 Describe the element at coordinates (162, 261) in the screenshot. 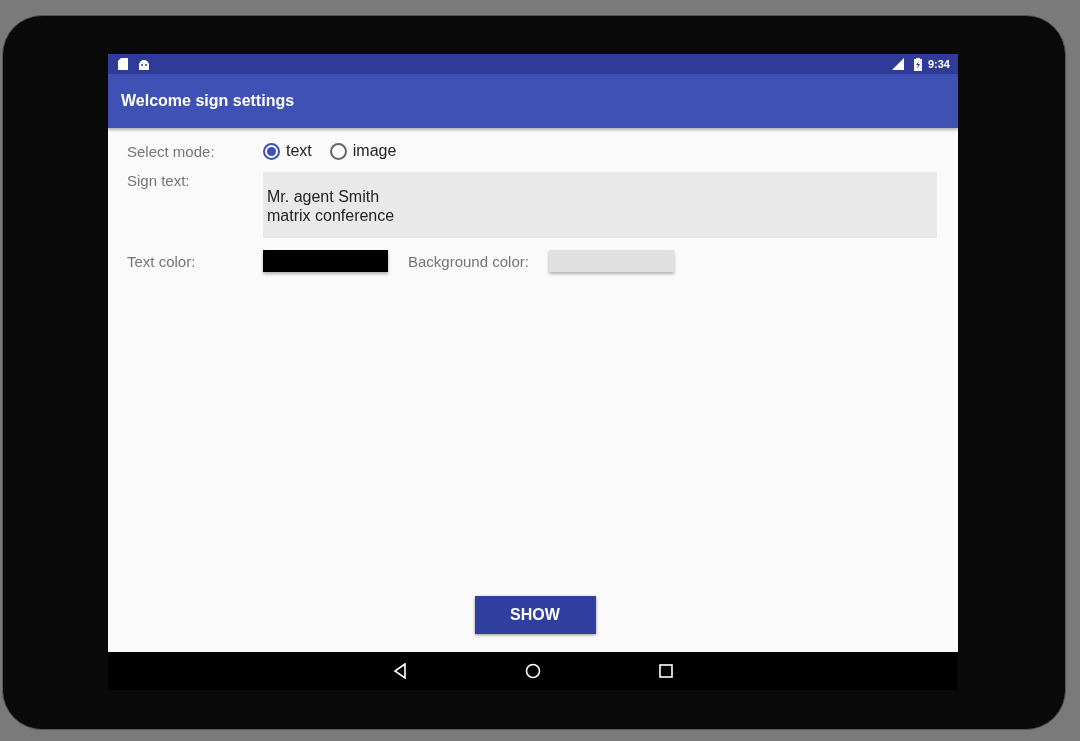

I see `field-label: Text color:` at that location.